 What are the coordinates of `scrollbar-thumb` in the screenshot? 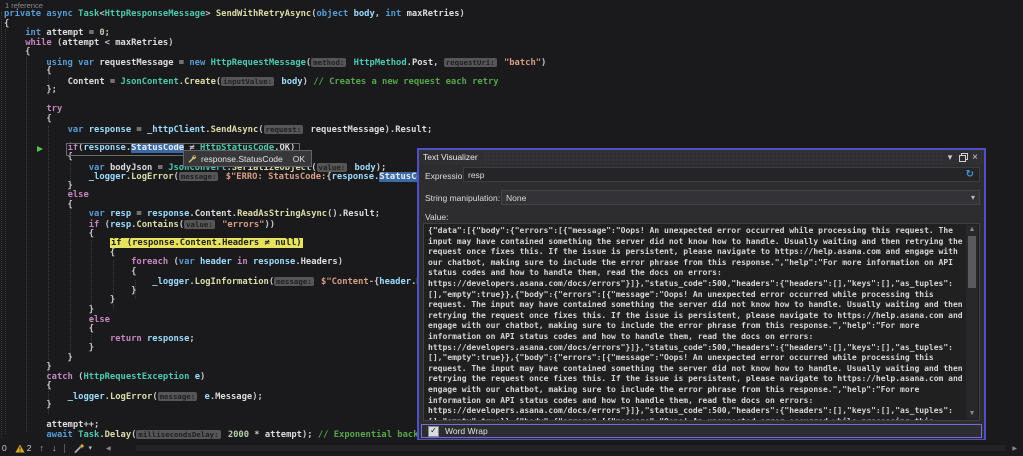 It's located at (972, 262).